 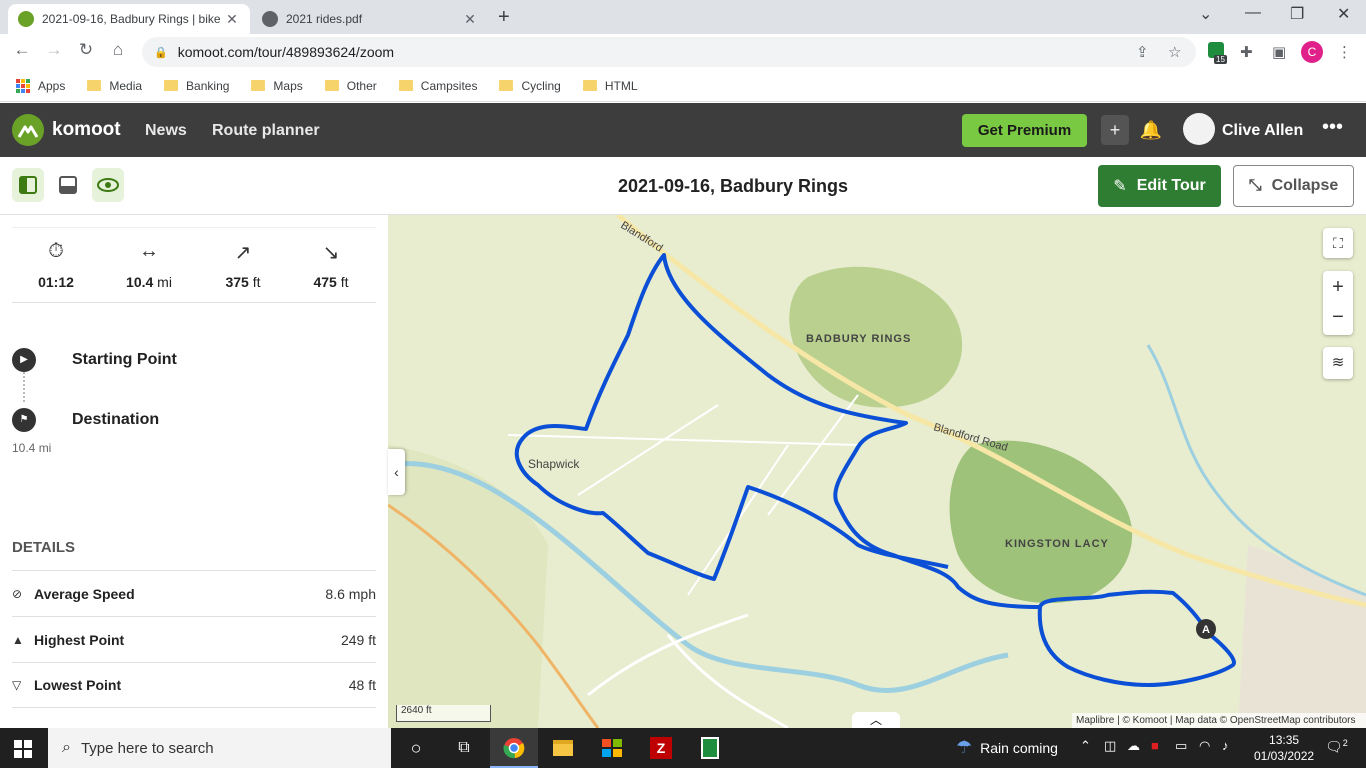 I want to click on globe-icon, so click(x=270, y=19).